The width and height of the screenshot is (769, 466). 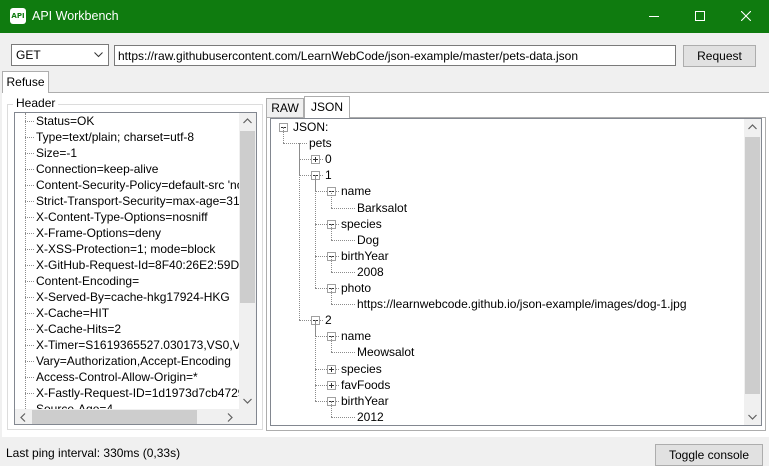 I want to click on scroll-left-icon, so click(x=23, y=417).